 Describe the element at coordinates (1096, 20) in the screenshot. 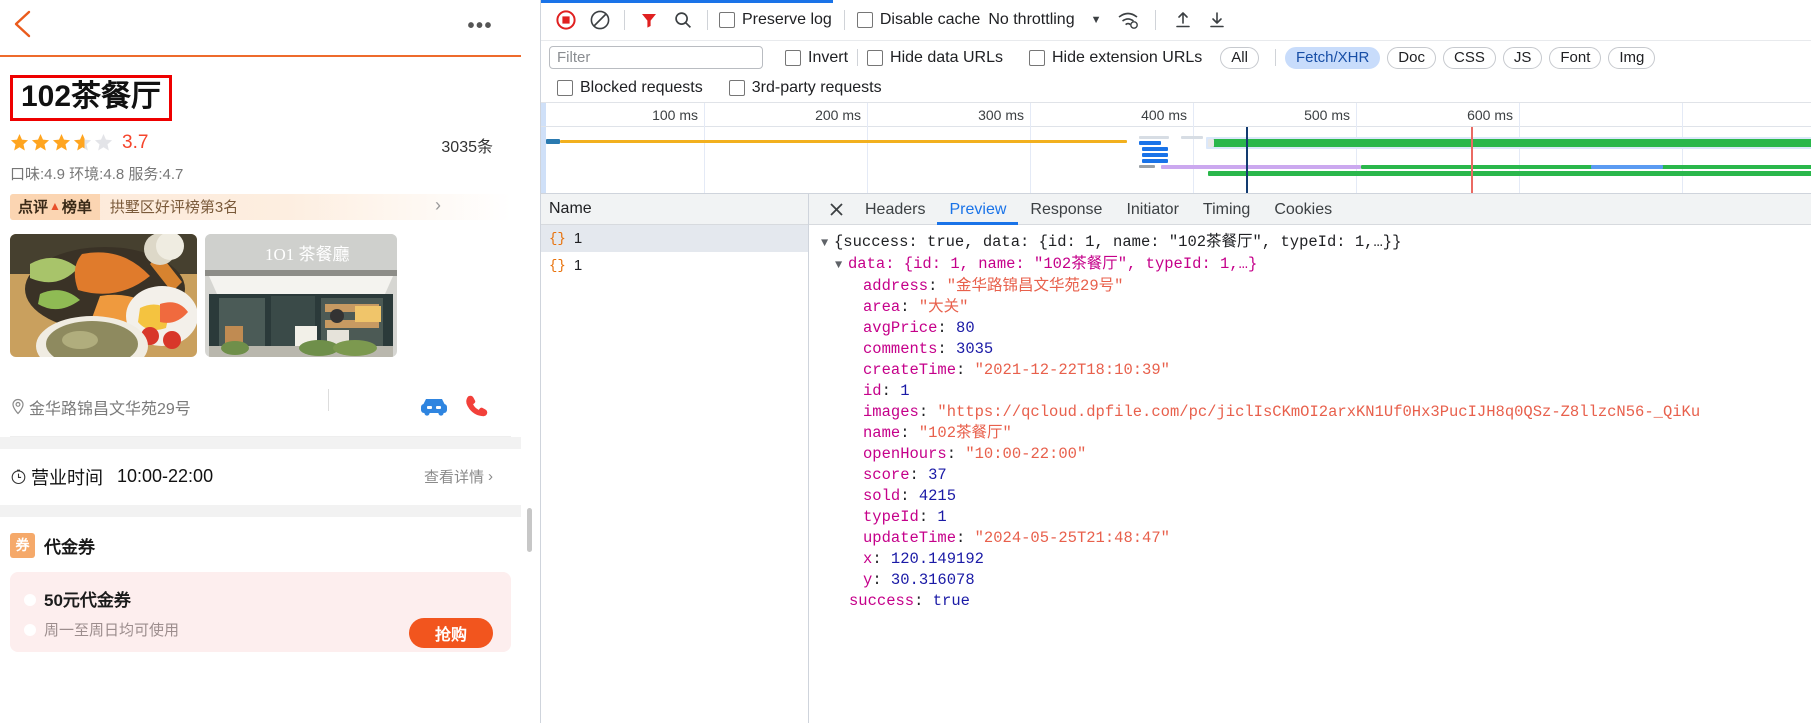

I see `chevron-down-icon: ▼` at that location.